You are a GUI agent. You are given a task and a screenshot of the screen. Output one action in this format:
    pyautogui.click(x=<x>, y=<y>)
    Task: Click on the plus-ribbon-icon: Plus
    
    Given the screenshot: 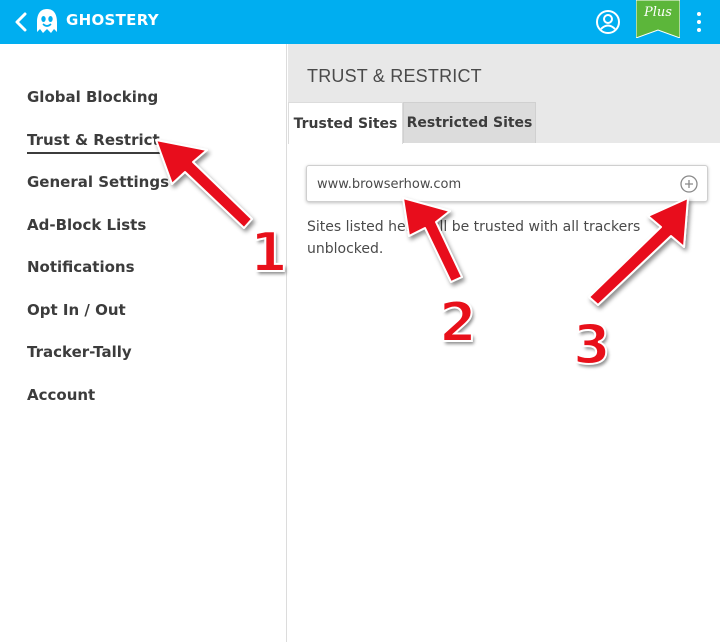 What is the action you would take?
    pyautogui.click(x=658, y=19)
    